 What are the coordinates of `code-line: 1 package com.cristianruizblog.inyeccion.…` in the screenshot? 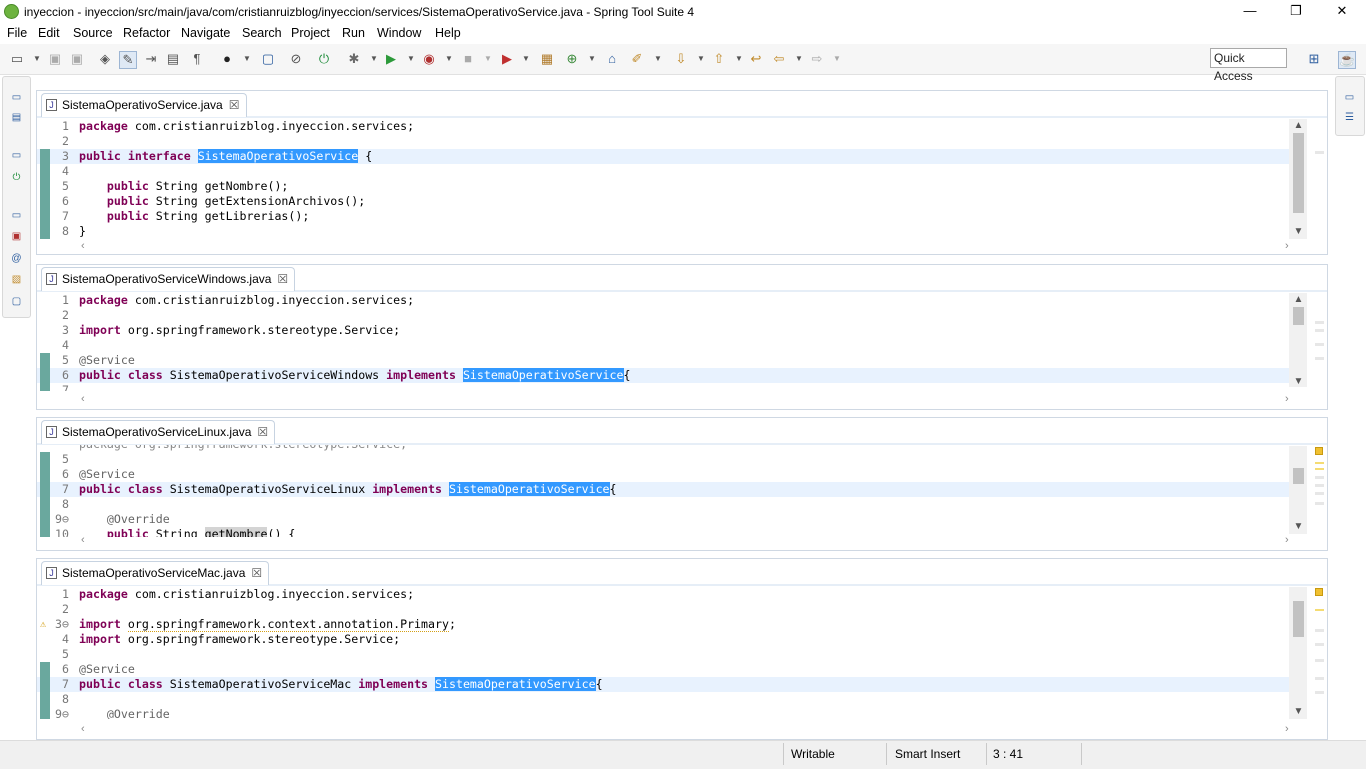 It's located at (238, 126).